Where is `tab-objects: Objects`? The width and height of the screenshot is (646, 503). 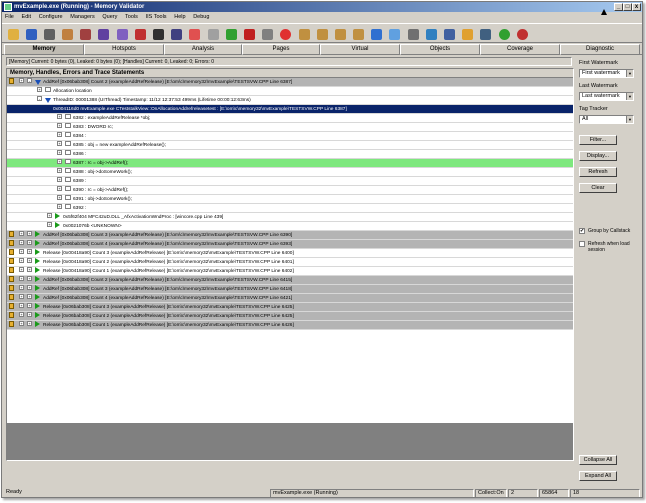
tab-objects: Objects is located at coordinates (440, 49).